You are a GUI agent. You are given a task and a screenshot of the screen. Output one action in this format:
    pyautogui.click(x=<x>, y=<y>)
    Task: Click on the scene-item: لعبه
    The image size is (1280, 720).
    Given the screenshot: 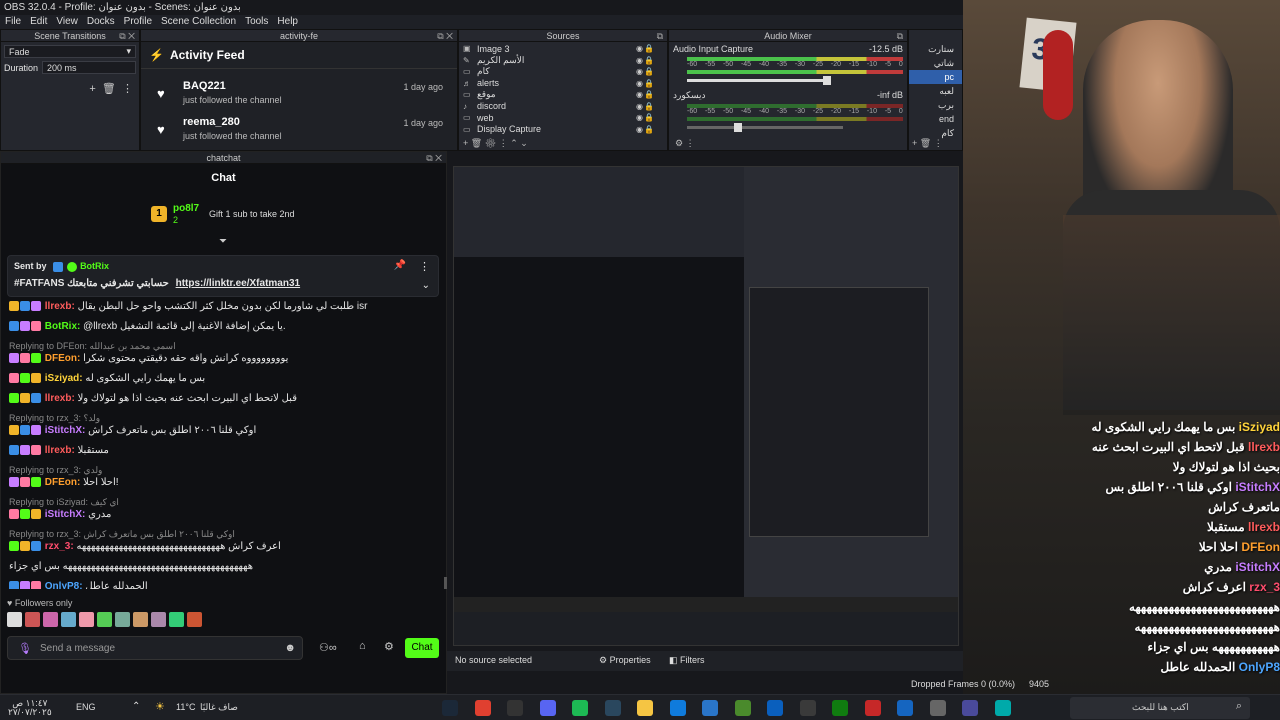 What is the action you would take?
    pyautogui.click(x=935, y=91)
    